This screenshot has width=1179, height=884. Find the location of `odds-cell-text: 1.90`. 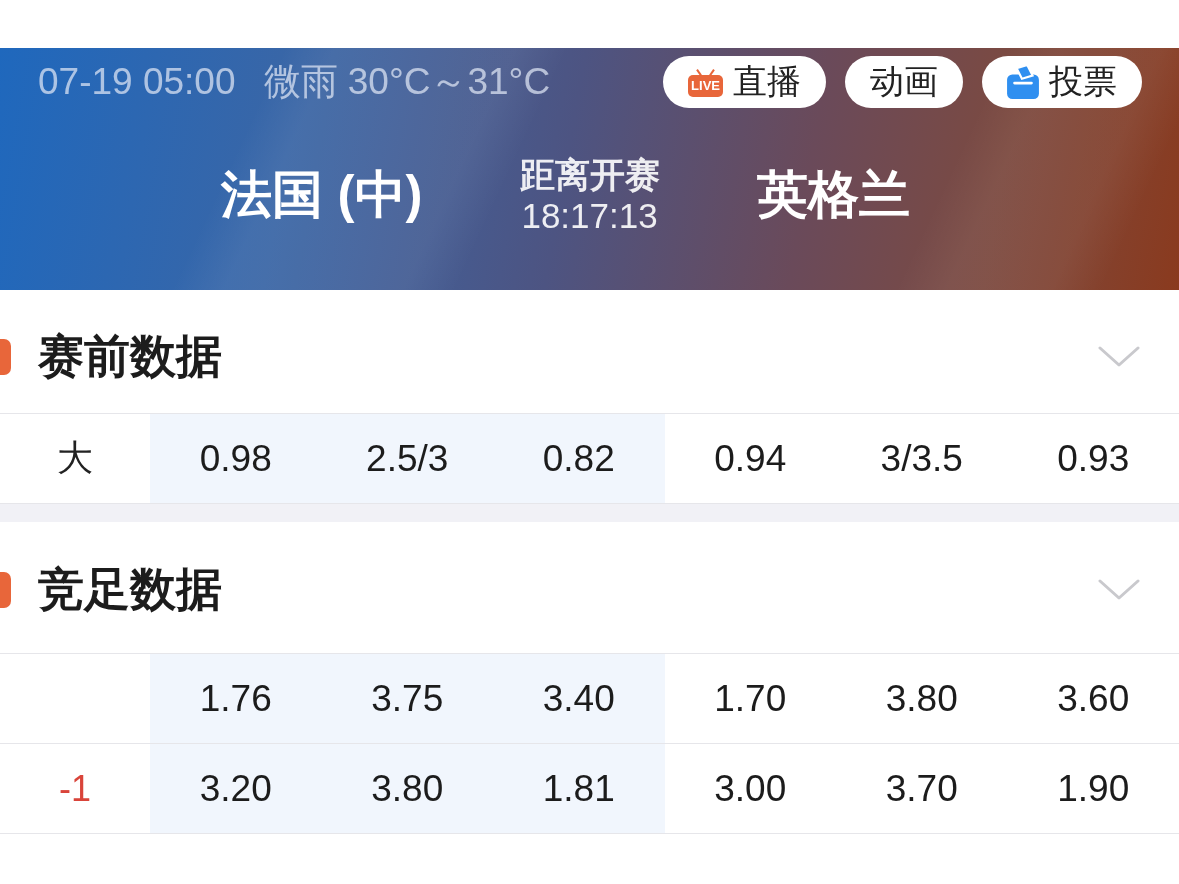

odds-cell-text: 1.90 is located at coordinates (1093, 788).